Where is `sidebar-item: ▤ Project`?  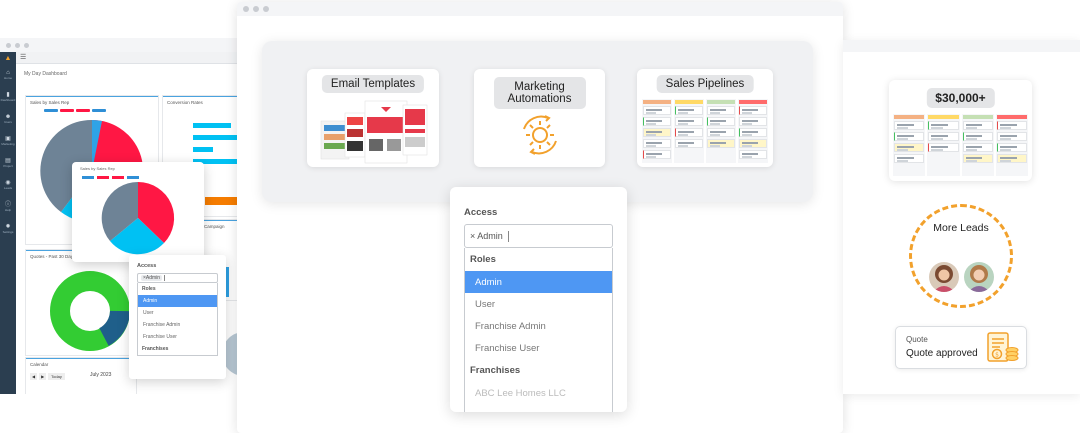 sidebar-item: ▤ Project is located at coordinates (8, 163).